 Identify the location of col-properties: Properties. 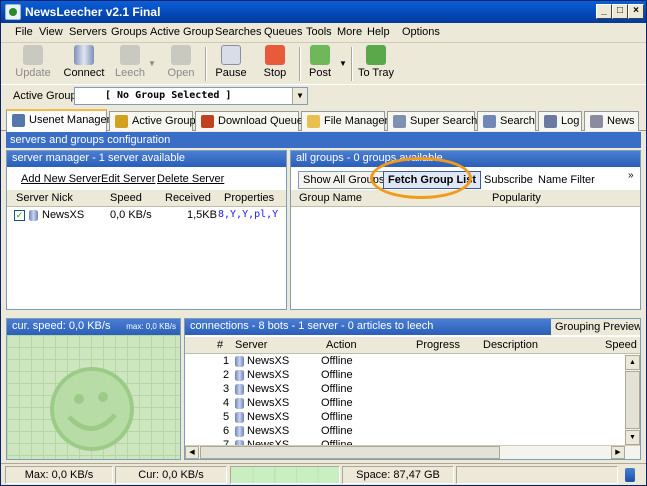
(249, 198).